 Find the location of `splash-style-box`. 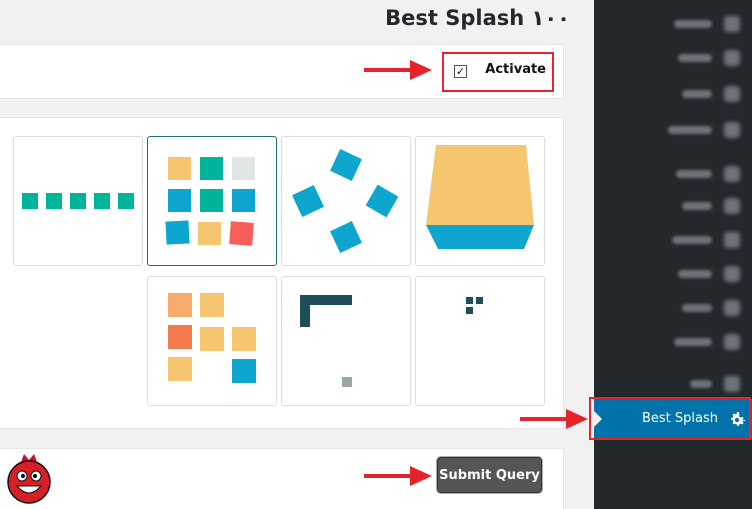

splash-style-box is located at coordinates (480, 201).